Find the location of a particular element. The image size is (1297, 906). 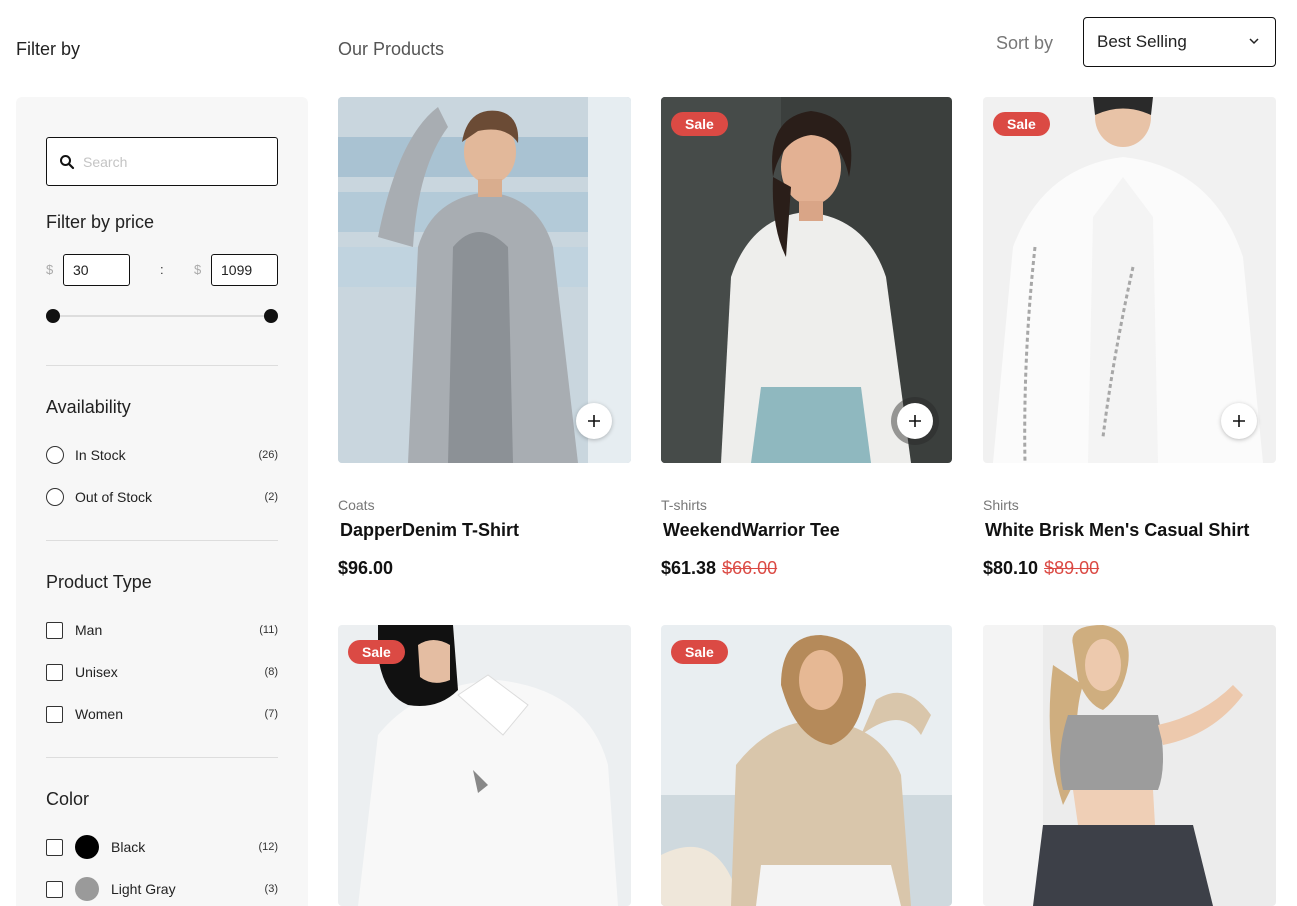

product-photo-woman-white-shirt-bob is located at coordinates (484, 765).